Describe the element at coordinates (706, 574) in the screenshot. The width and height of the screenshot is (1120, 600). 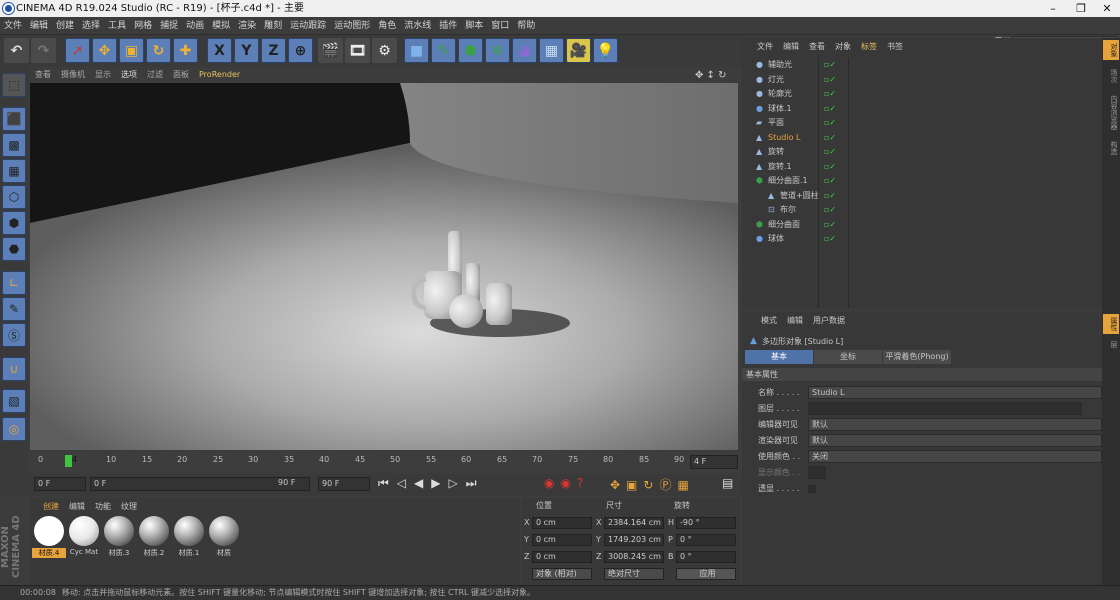
I see `apply-button: 应用` at that location.